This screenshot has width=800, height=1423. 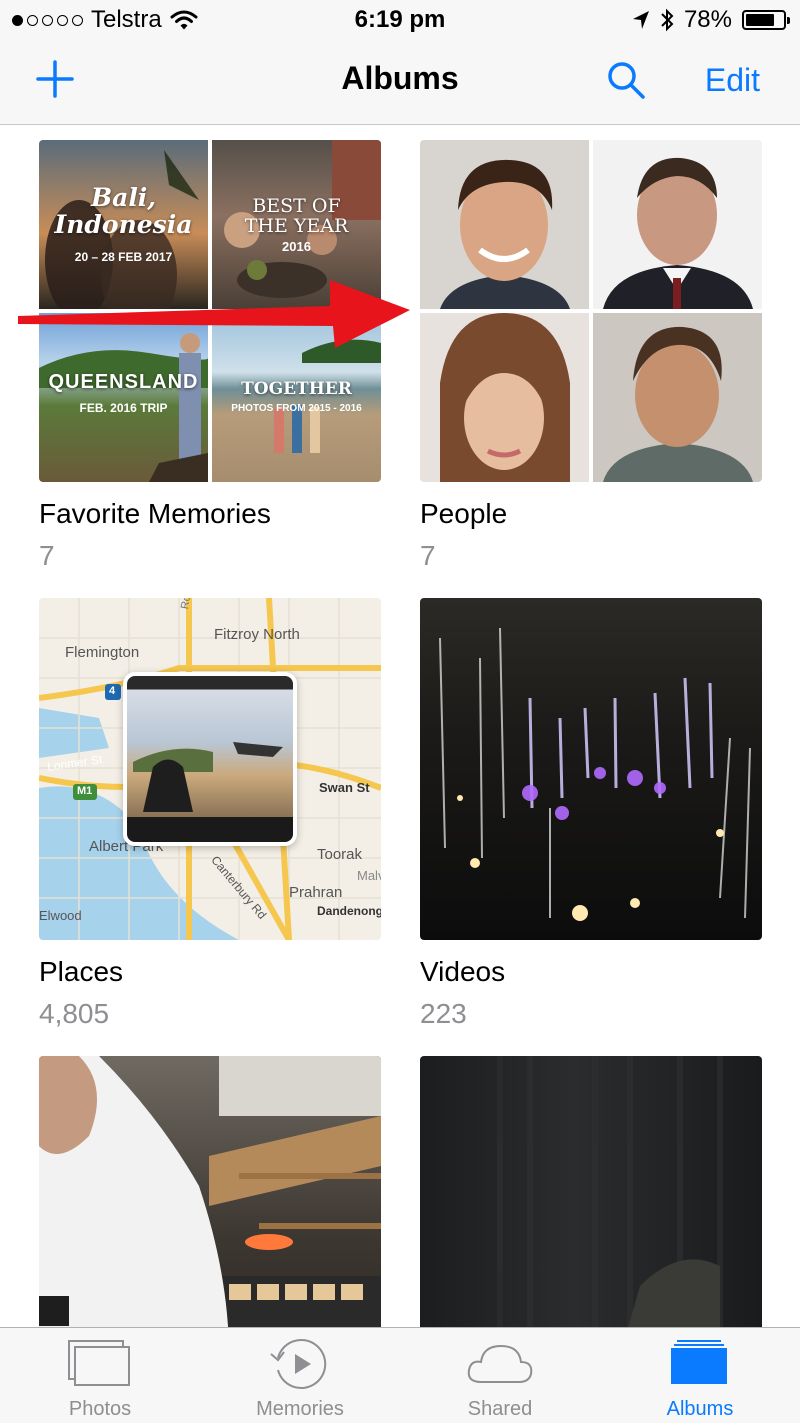 What do you see at coordinates (81, 971) in the screenshot?
I see `album-title: Places` at bounding box center [81, 971].